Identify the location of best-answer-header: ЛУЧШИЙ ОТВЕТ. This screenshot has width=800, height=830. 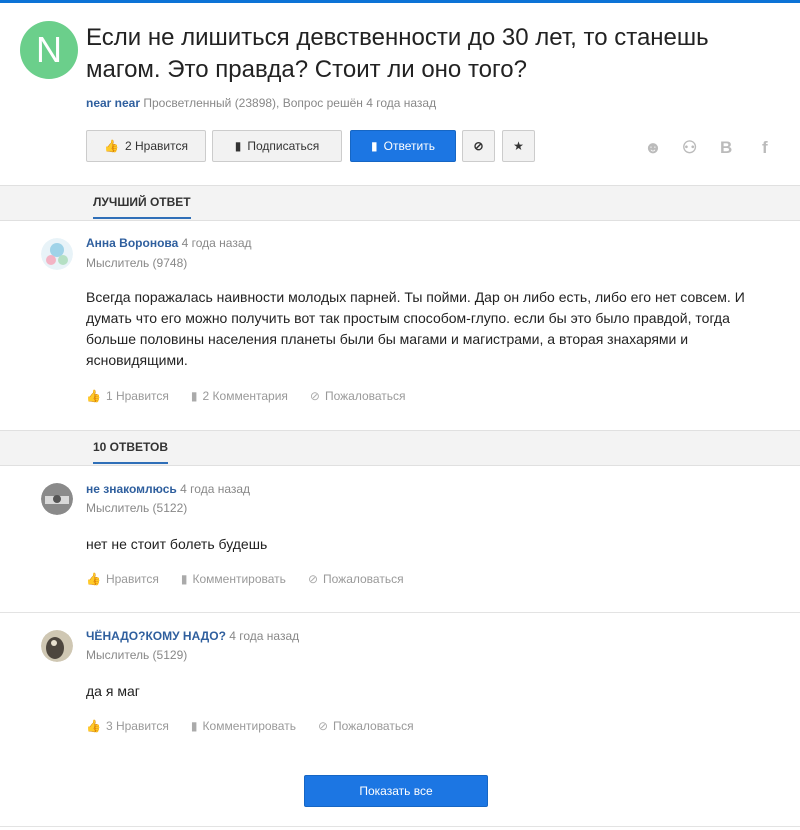
(400, 203).